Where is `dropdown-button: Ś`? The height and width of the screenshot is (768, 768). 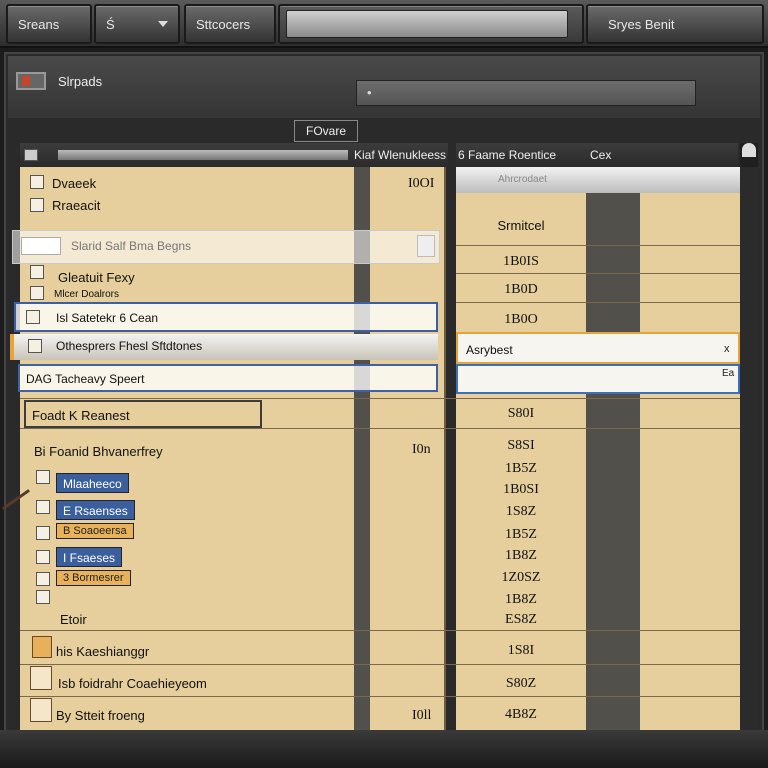 dropdown-button: Ś is located at coordinates (137, 24).